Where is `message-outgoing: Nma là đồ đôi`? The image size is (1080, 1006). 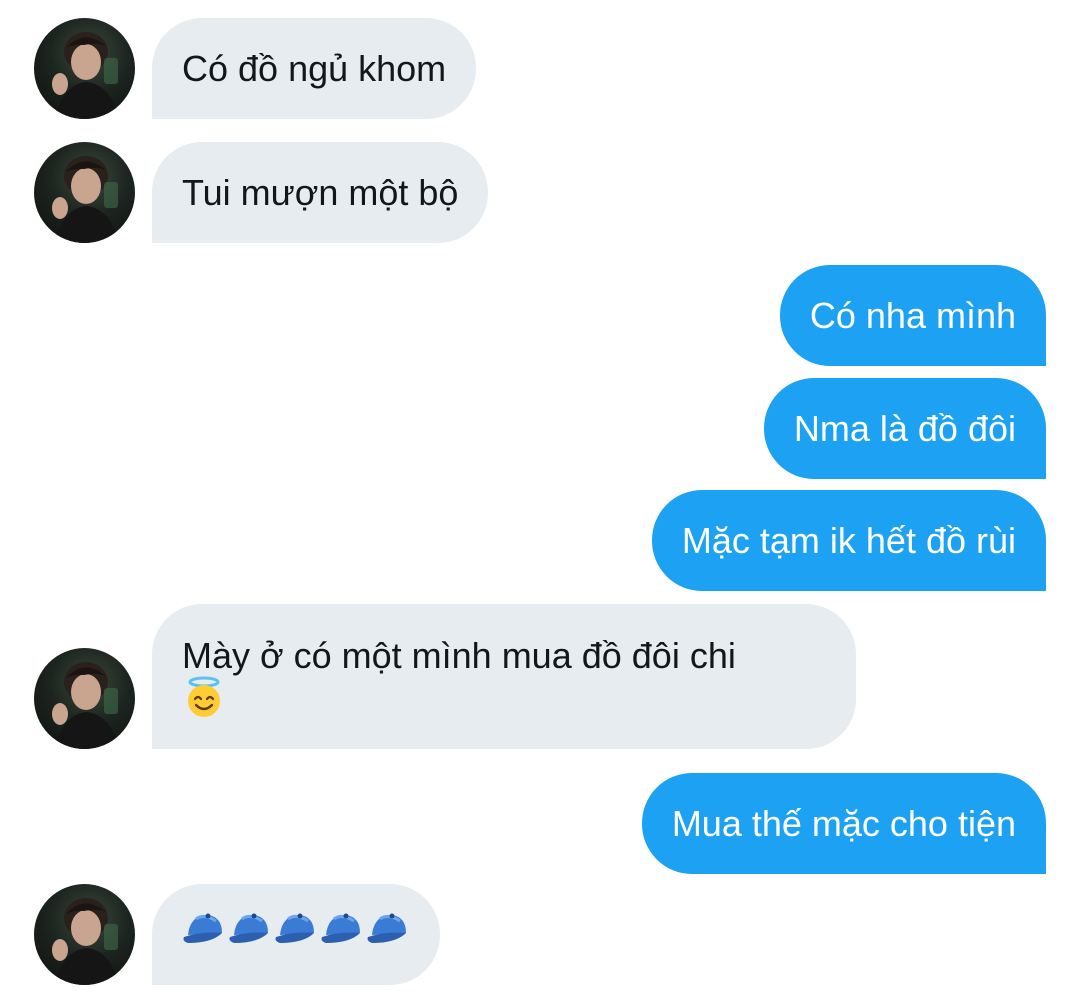 message-outgoing: Nma là đồ đôi is located at coordinates (904, 428).